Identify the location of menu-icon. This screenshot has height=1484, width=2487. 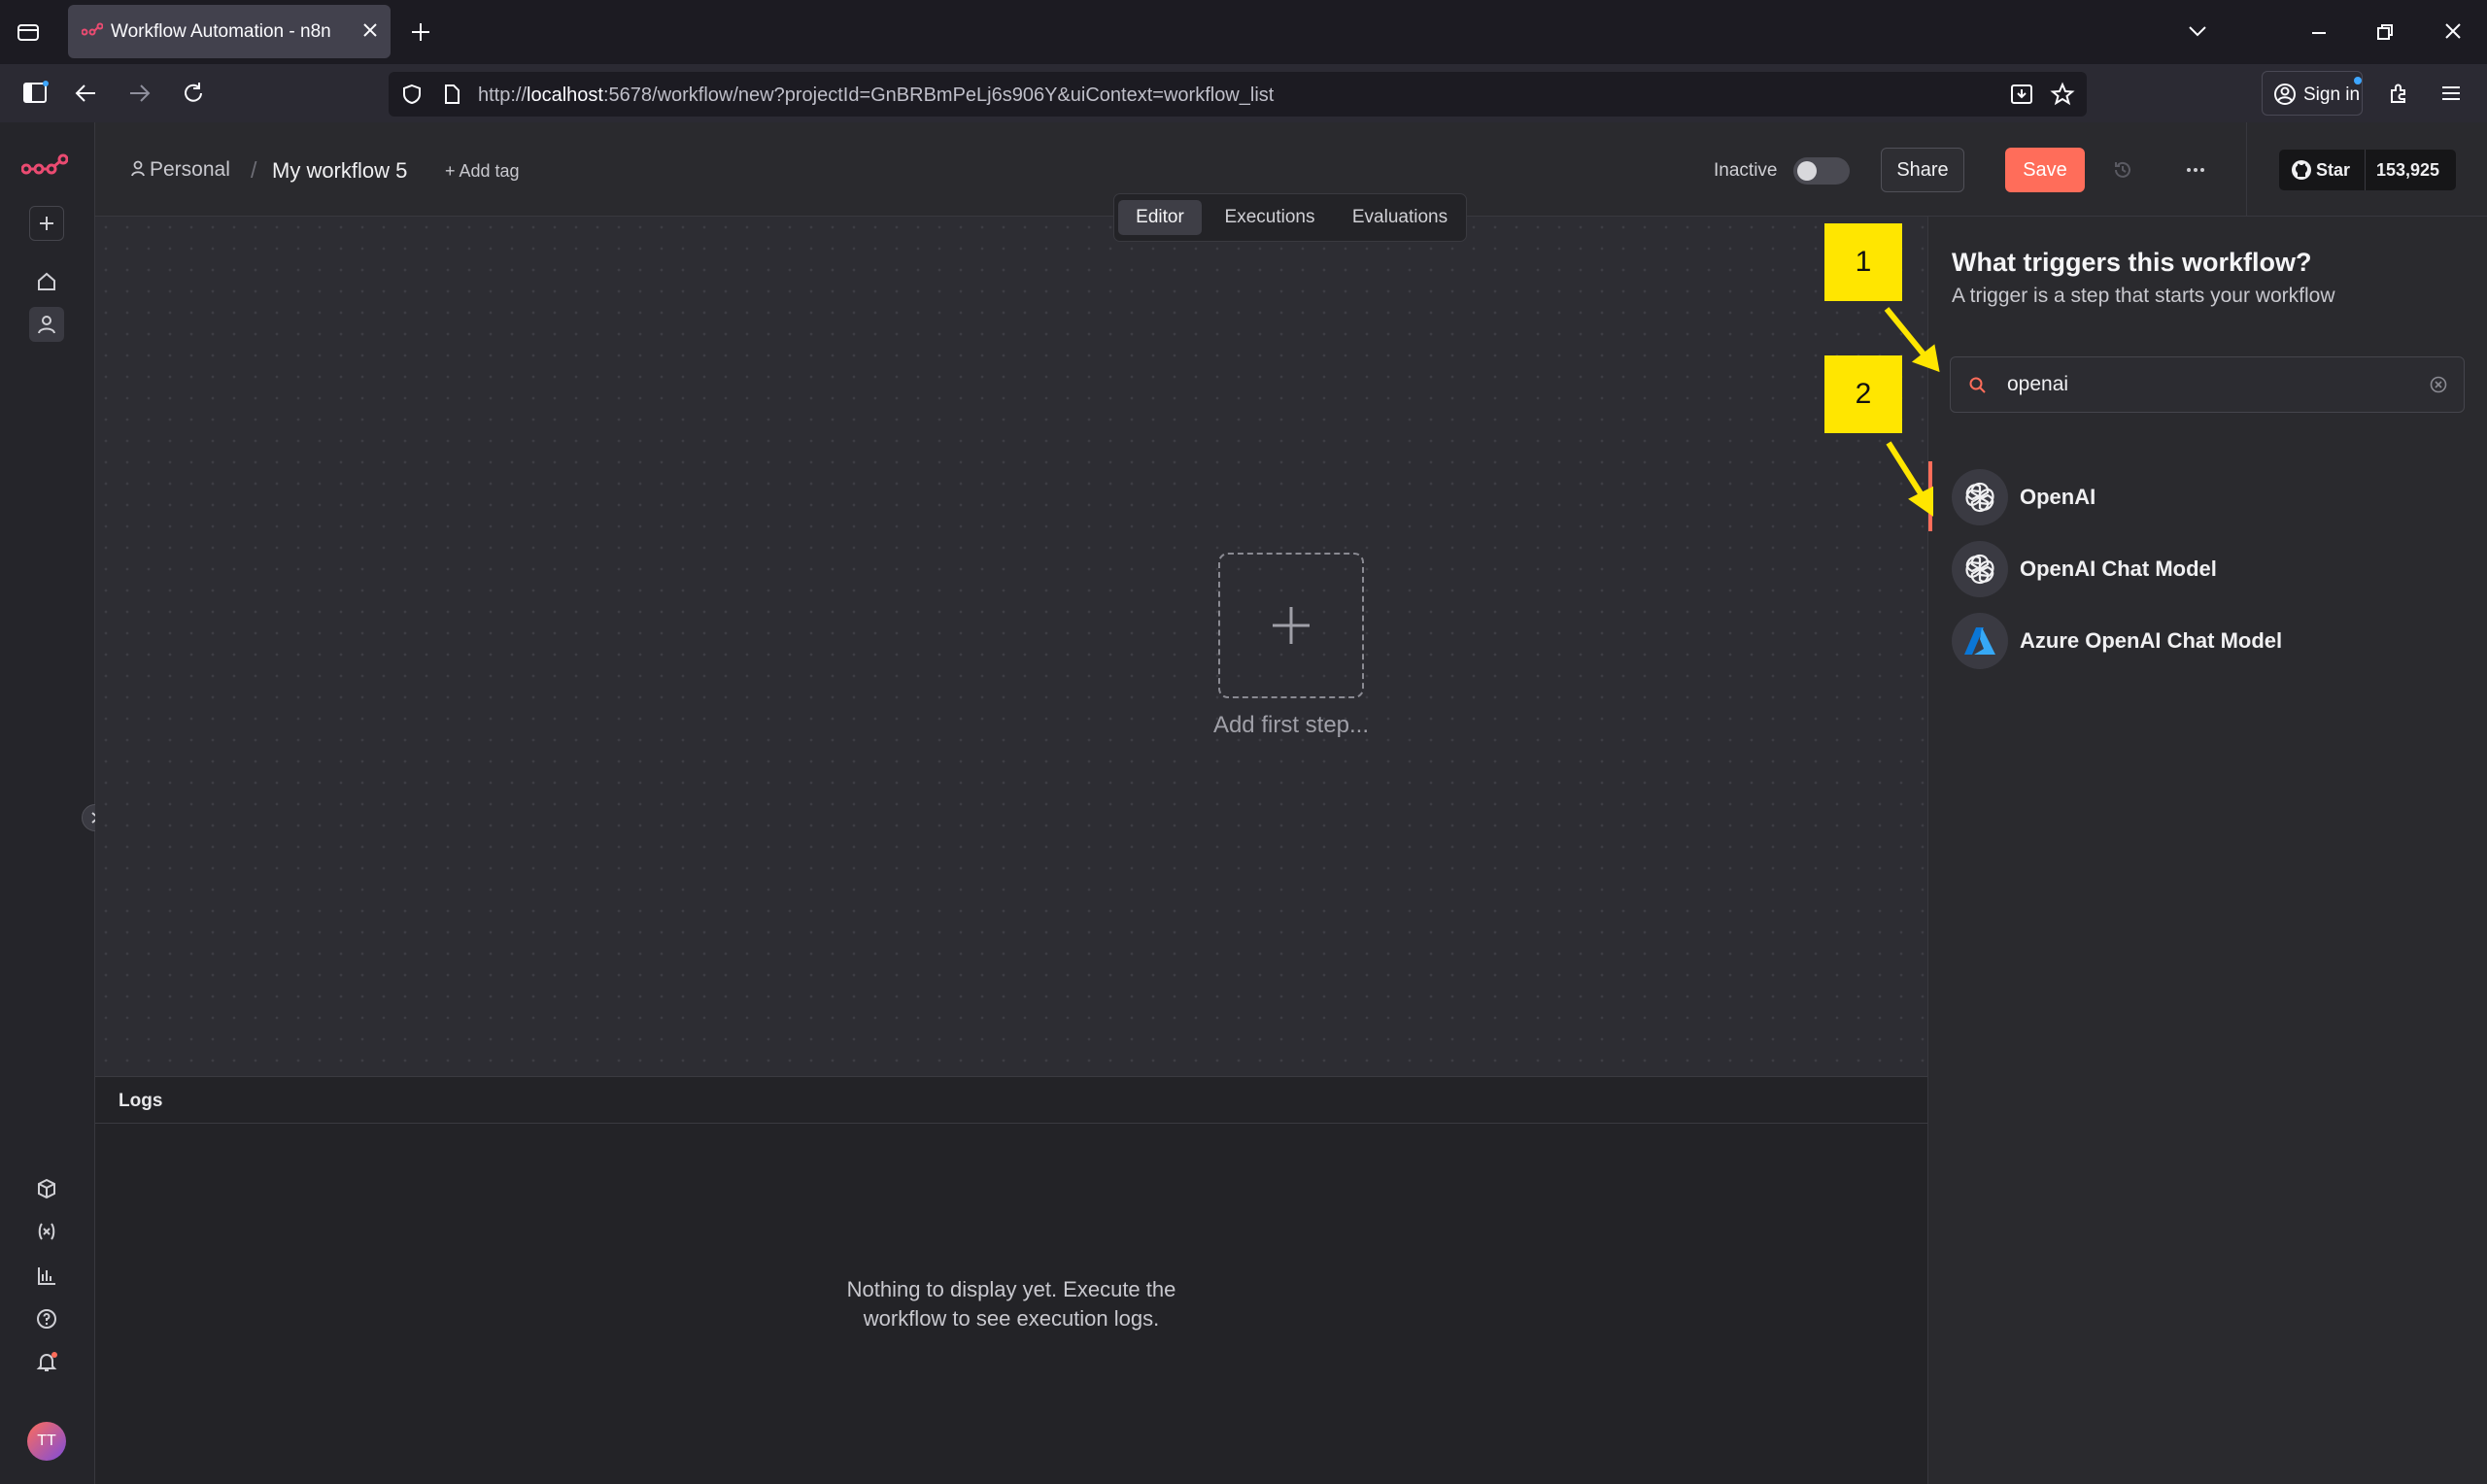
(2451, 94).